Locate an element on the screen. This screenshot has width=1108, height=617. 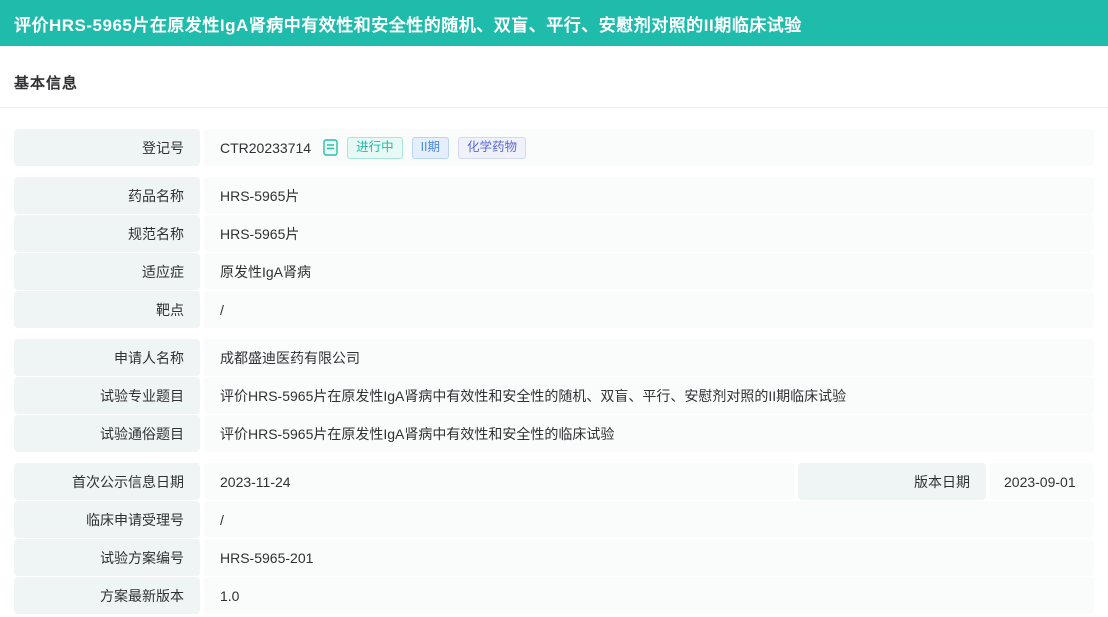
table-row: 申请人名称 成都盛迪医药有限公司 is located at coordinates (554, 357).